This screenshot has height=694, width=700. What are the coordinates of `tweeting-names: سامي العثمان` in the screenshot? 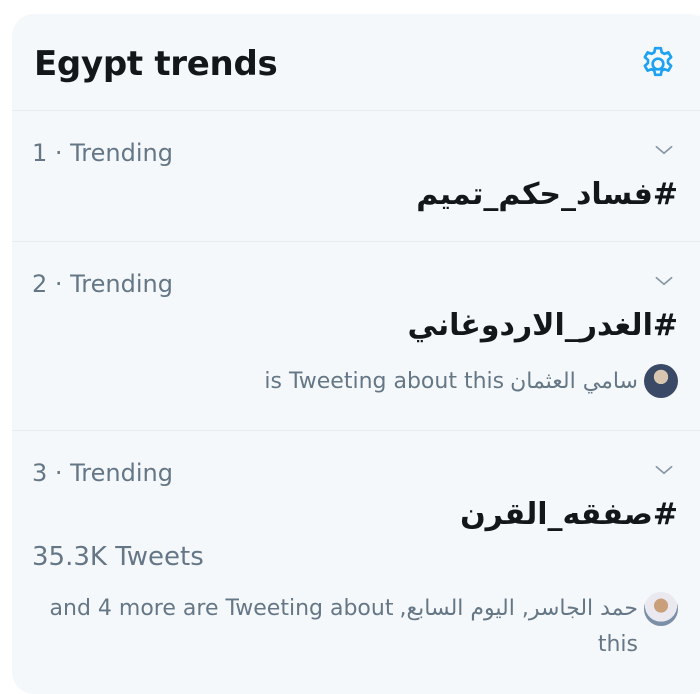 It's located at (574, 381).